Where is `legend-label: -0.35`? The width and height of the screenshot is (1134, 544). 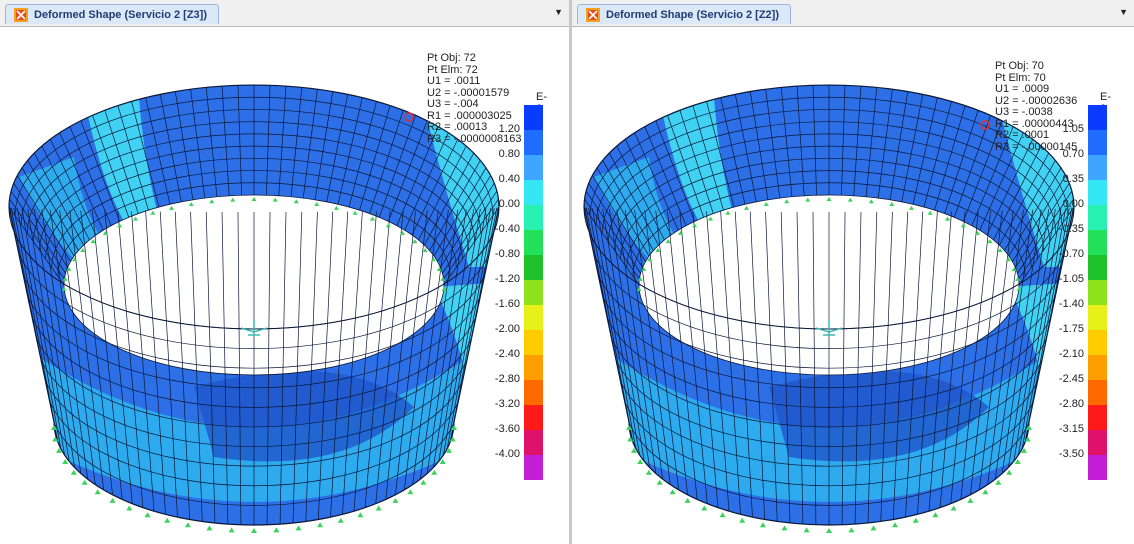 legend-label: -0.35 is located at coordinates (1071, 229).